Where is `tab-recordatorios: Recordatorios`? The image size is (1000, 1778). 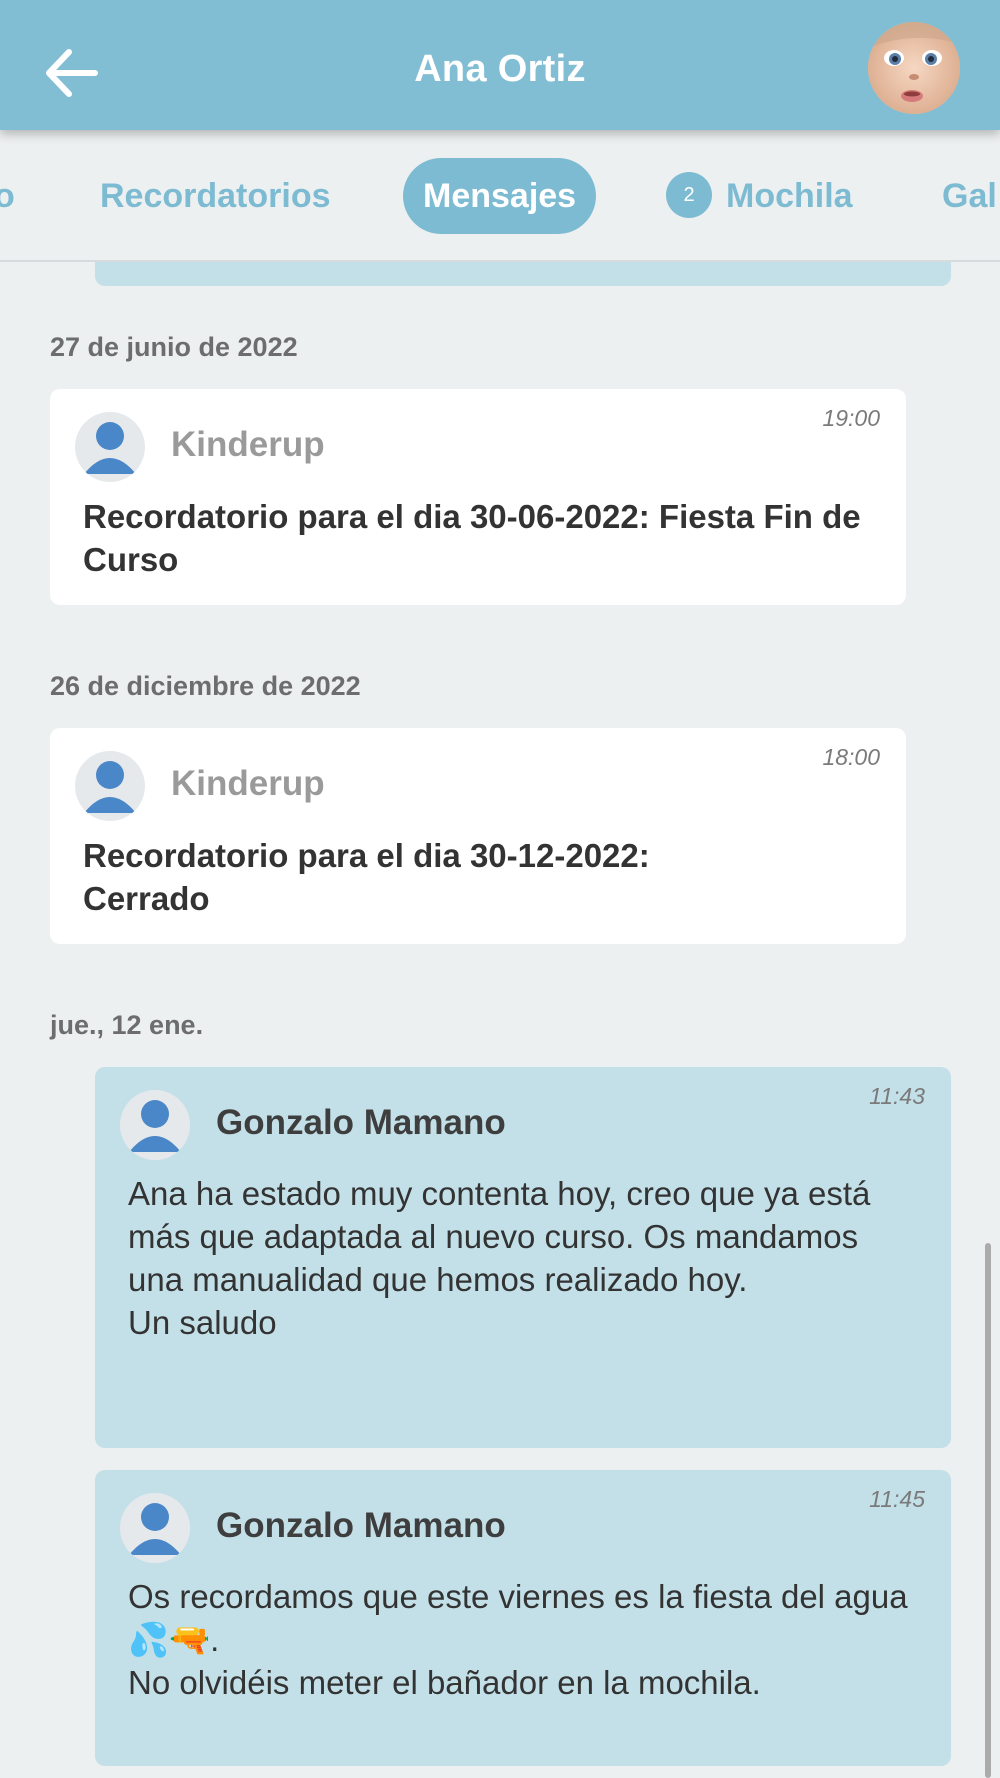
tab-recordatorios: Recordatorios is located at coordinates (215, 196).